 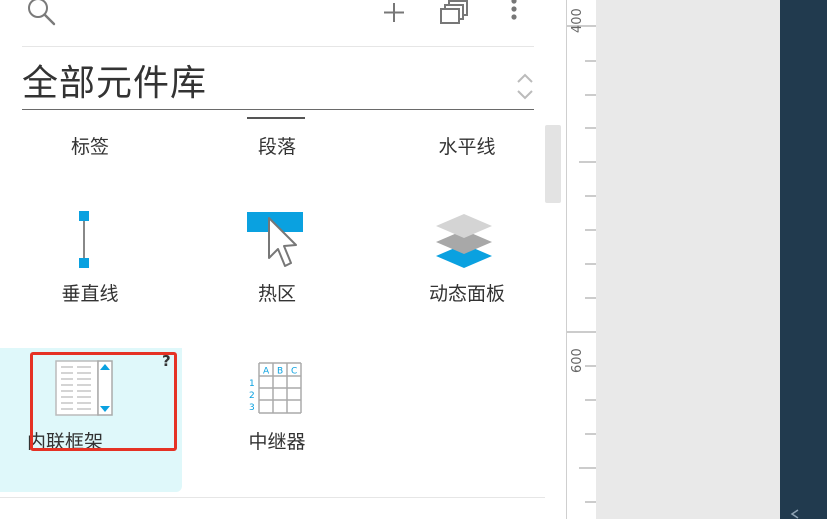 What do you see at coordinates (464, 241) in the screenshot?
I see `dynamic-panel-icon` at bounding box center [464, 241].